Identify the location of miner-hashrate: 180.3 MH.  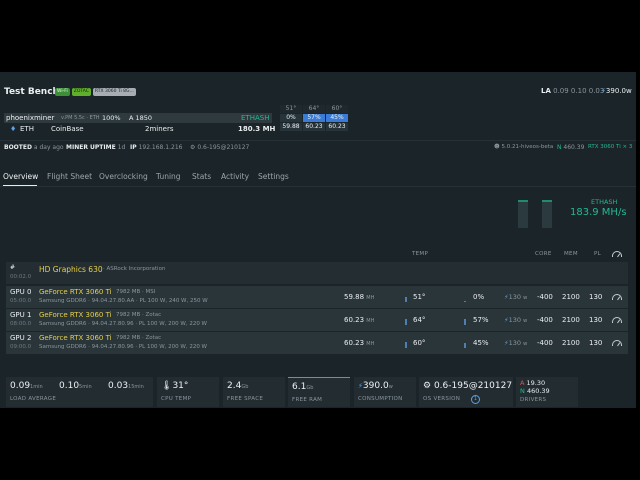
(257, 129).